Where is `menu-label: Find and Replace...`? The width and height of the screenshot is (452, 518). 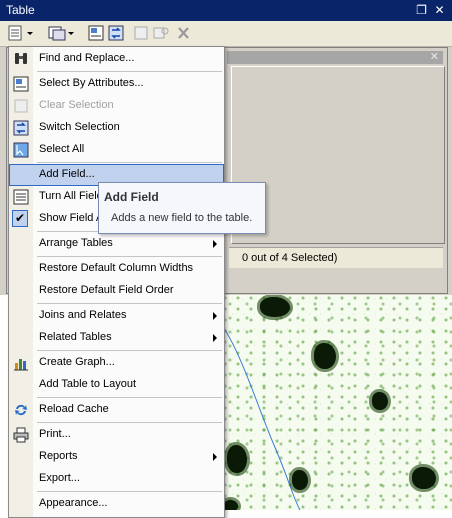 menu-label: Find and Replace... is located at coordinates (87, 58).